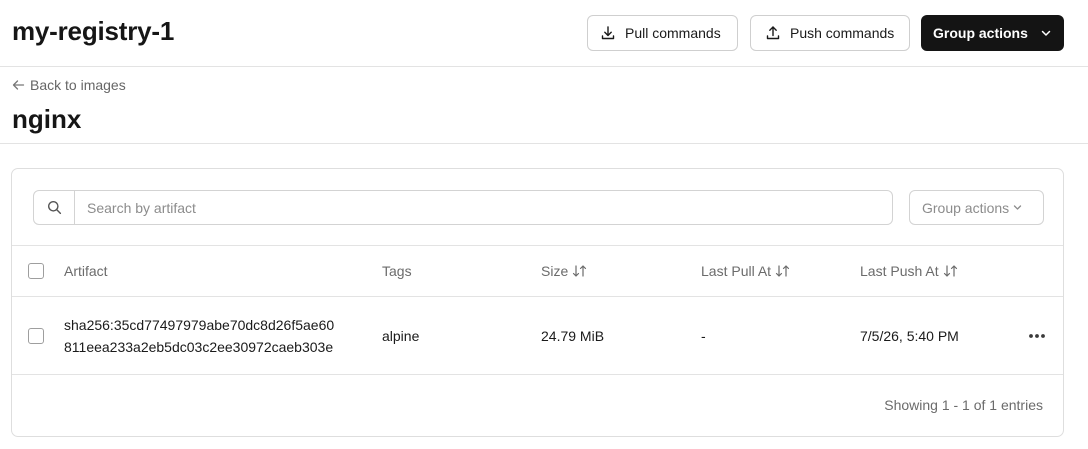 This screenshot has height=449, width=1088. I want to click on column-header-size: Size, so click(564, 271).